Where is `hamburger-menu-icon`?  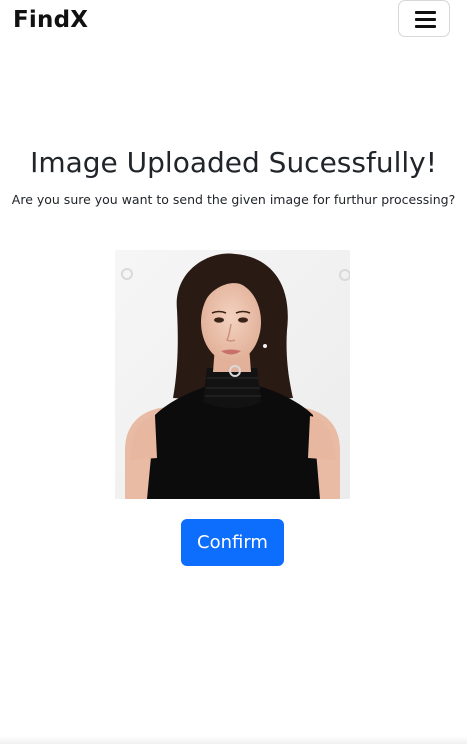
hamburger-menu-icon is located at coordinates (425, 19).